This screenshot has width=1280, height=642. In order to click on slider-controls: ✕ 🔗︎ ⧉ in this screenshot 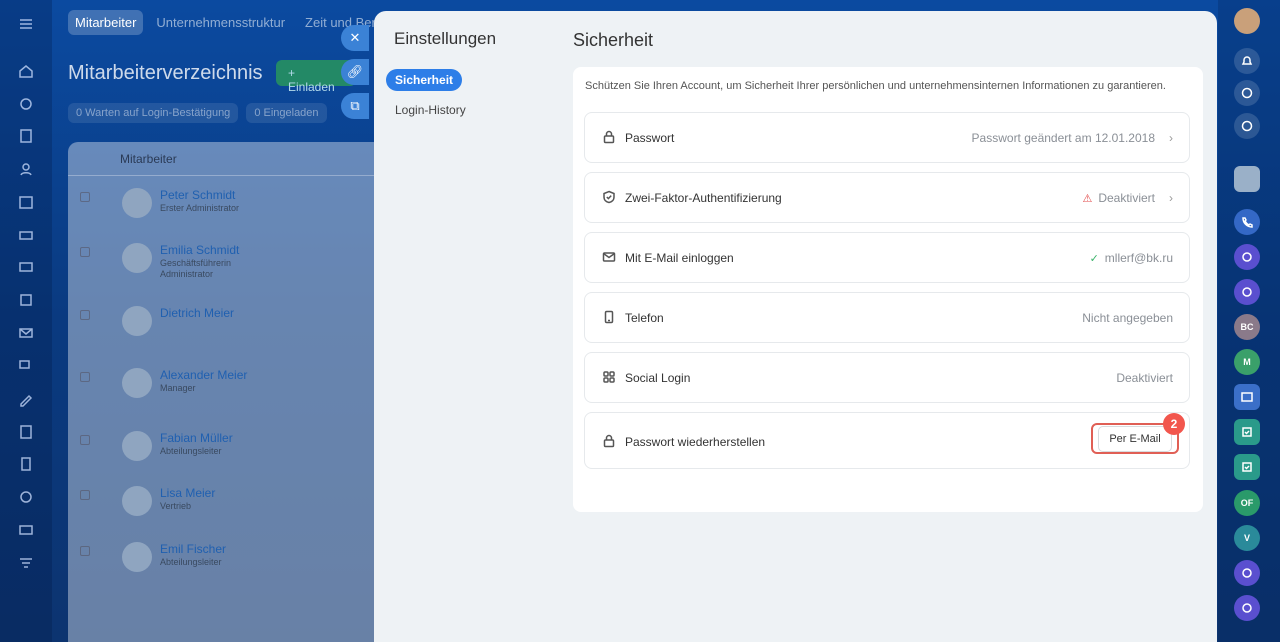, I will do `click(355, 72)`.